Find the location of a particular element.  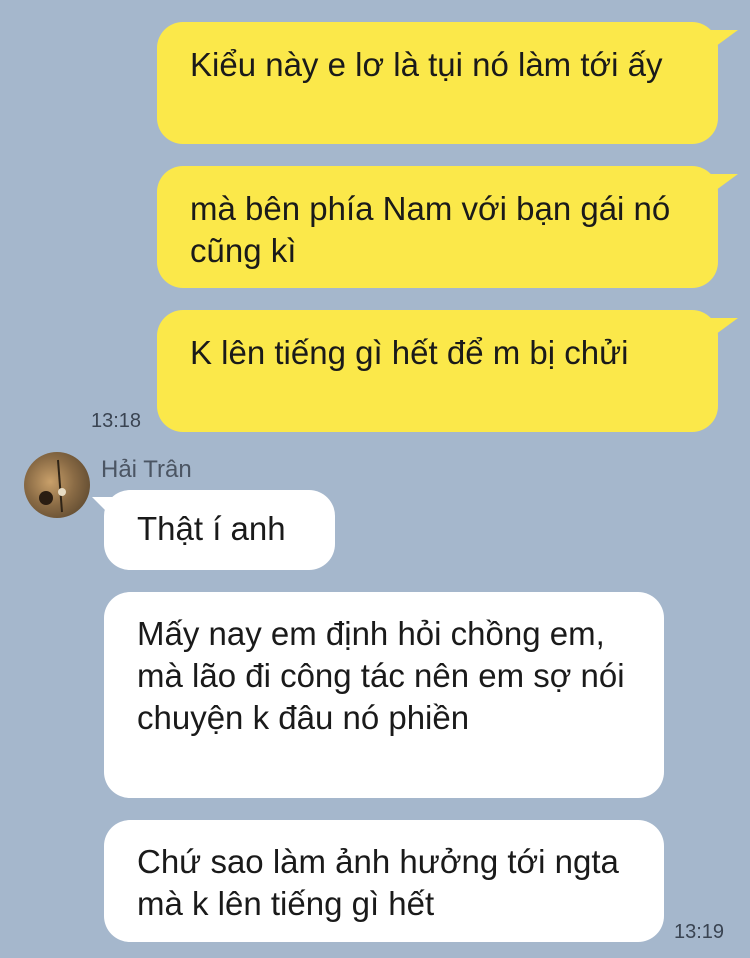

message-timestamp: 13:19 is located at coordinates (699, 932).